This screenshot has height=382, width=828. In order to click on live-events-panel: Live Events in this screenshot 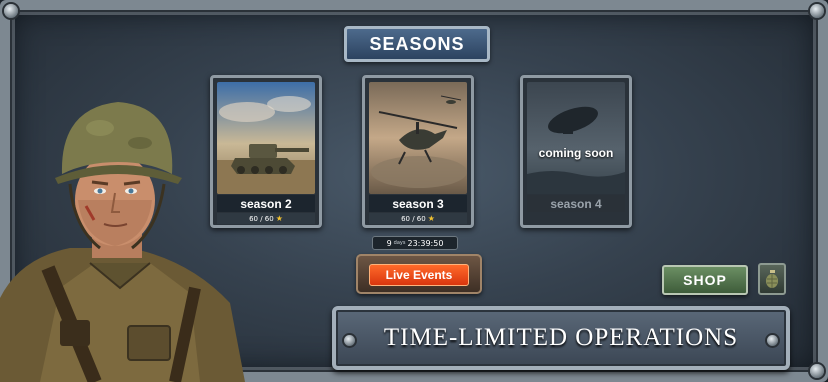, I will do `click(419, 274)`.